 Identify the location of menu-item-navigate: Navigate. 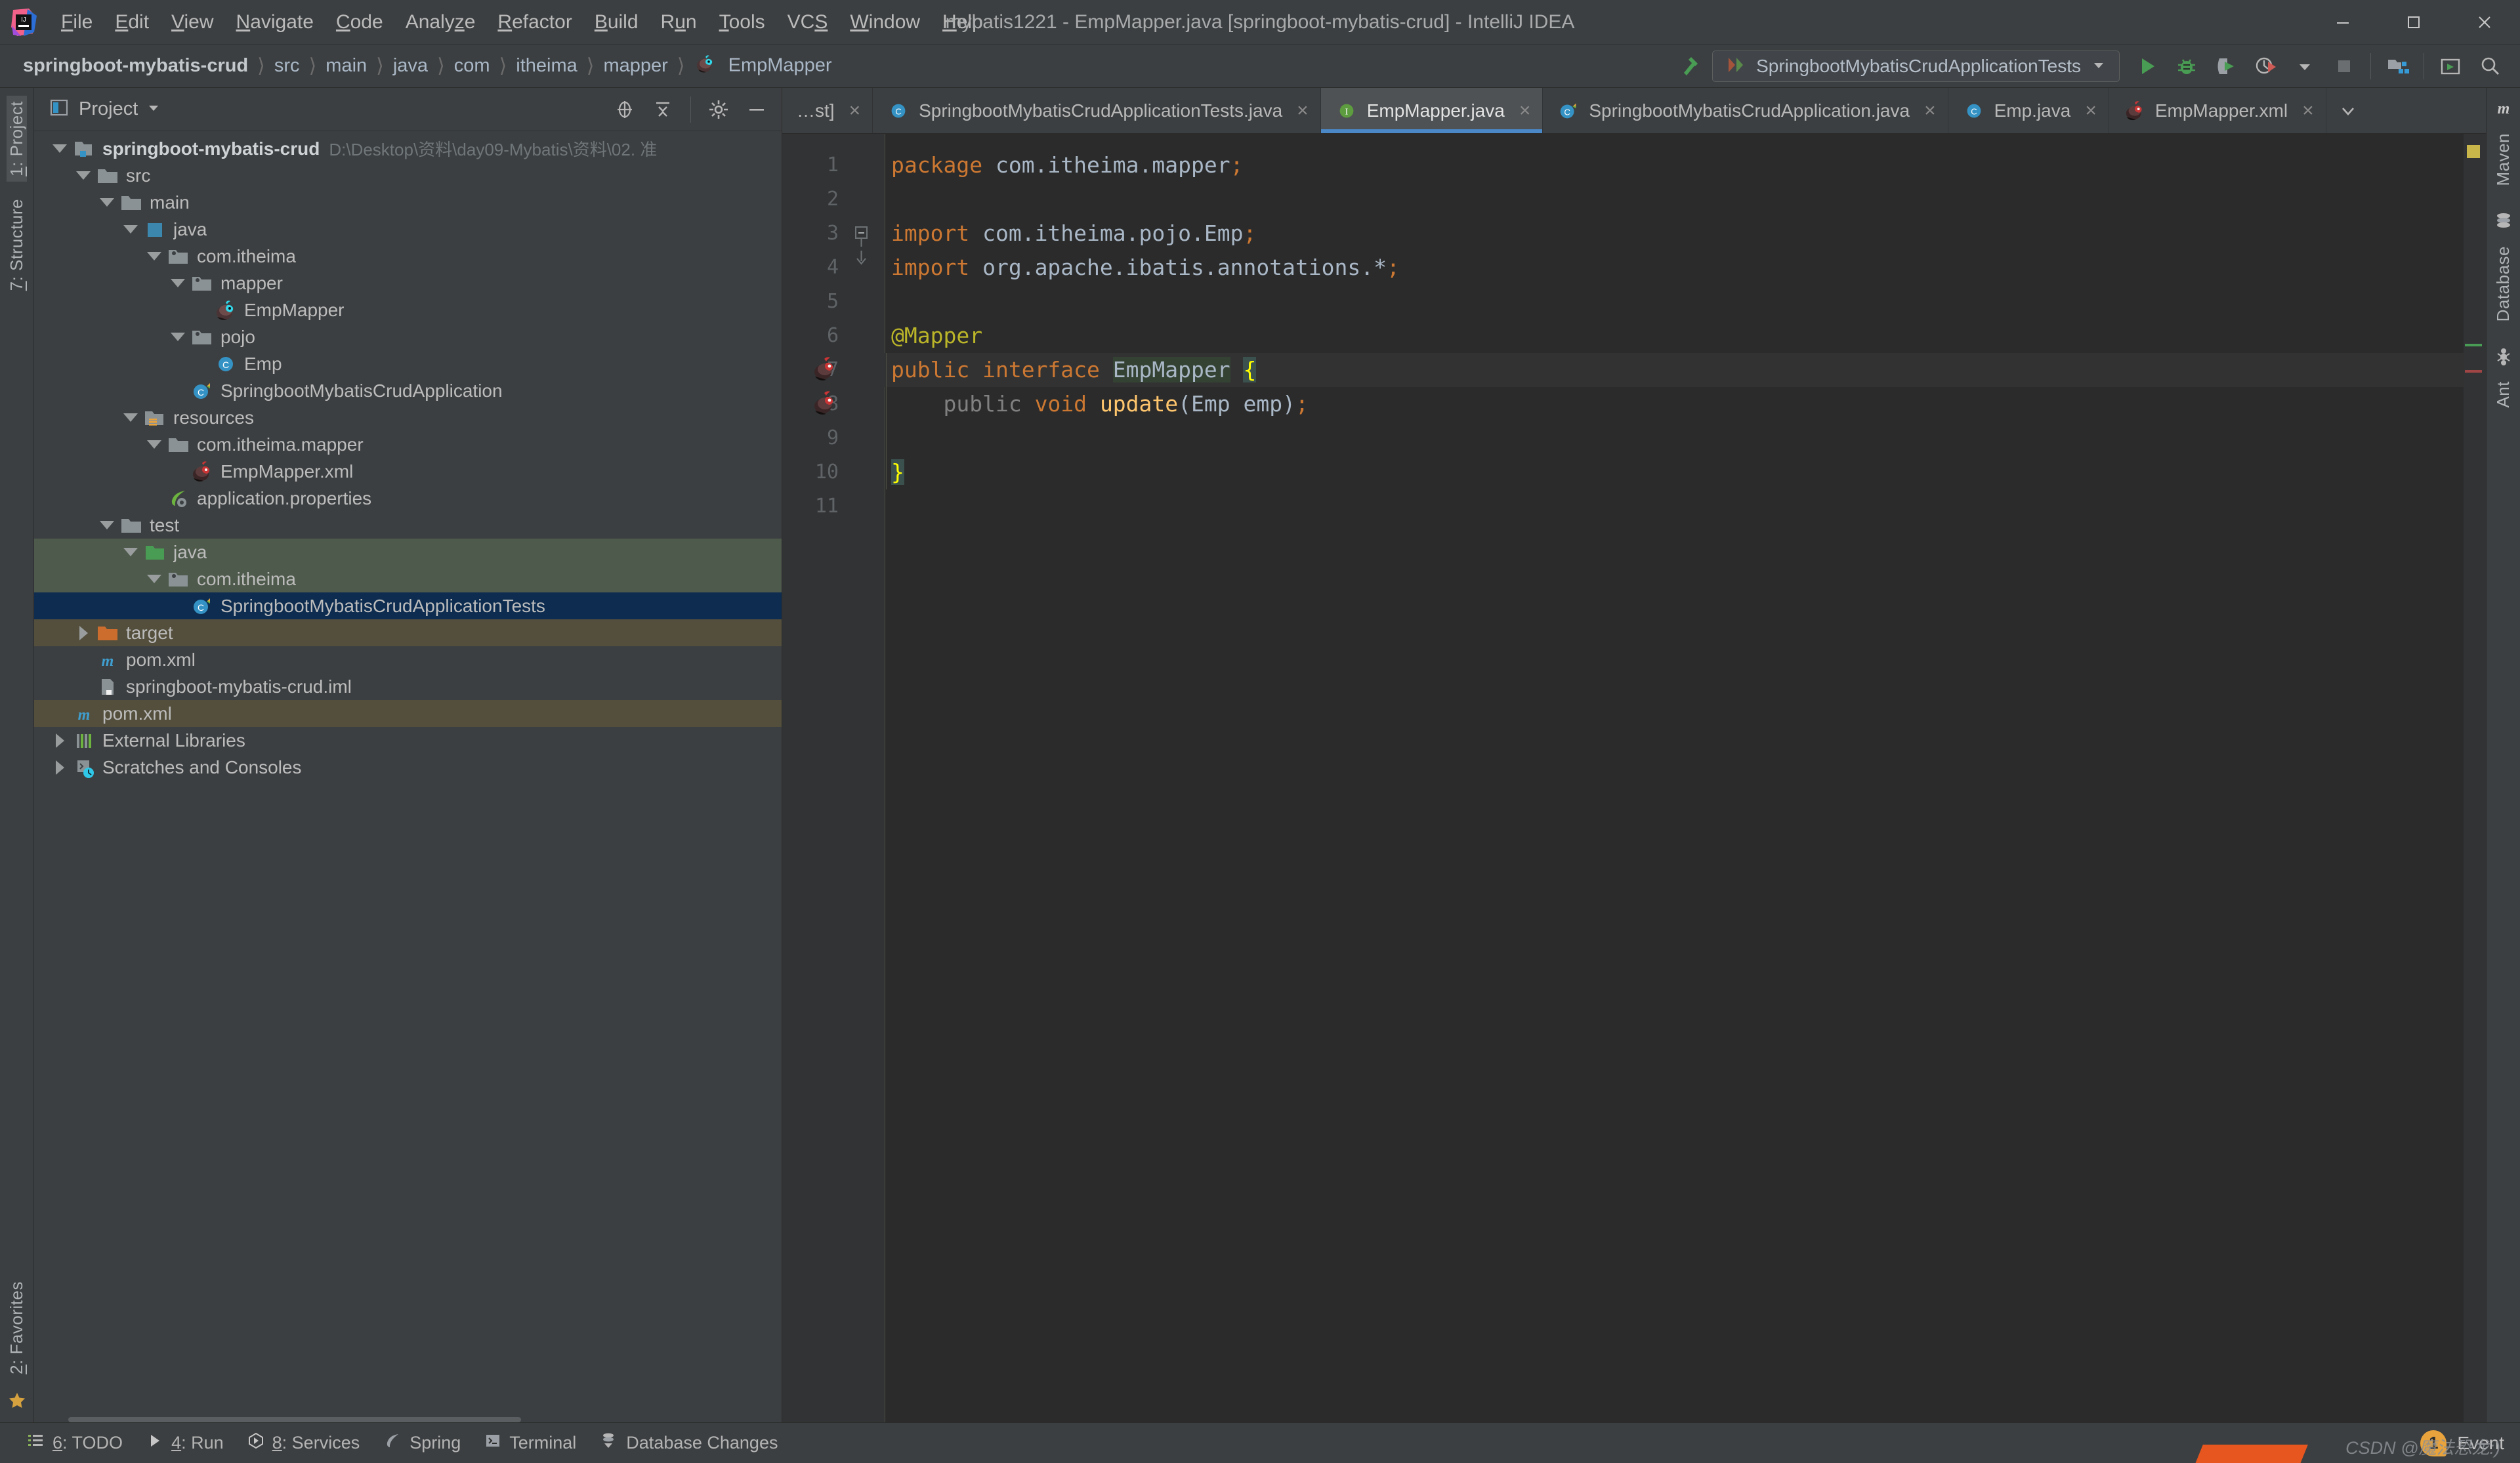
(275, 22).